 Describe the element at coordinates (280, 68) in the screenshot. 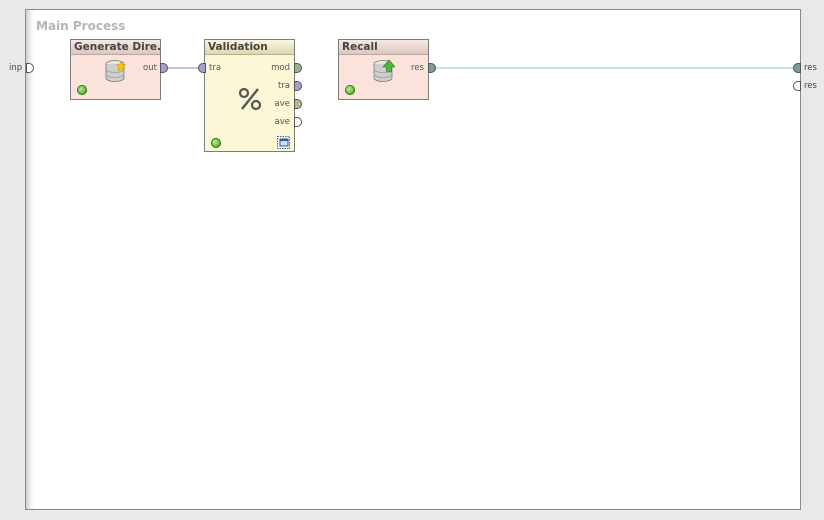

I see `output-port-label: mod` at that location.